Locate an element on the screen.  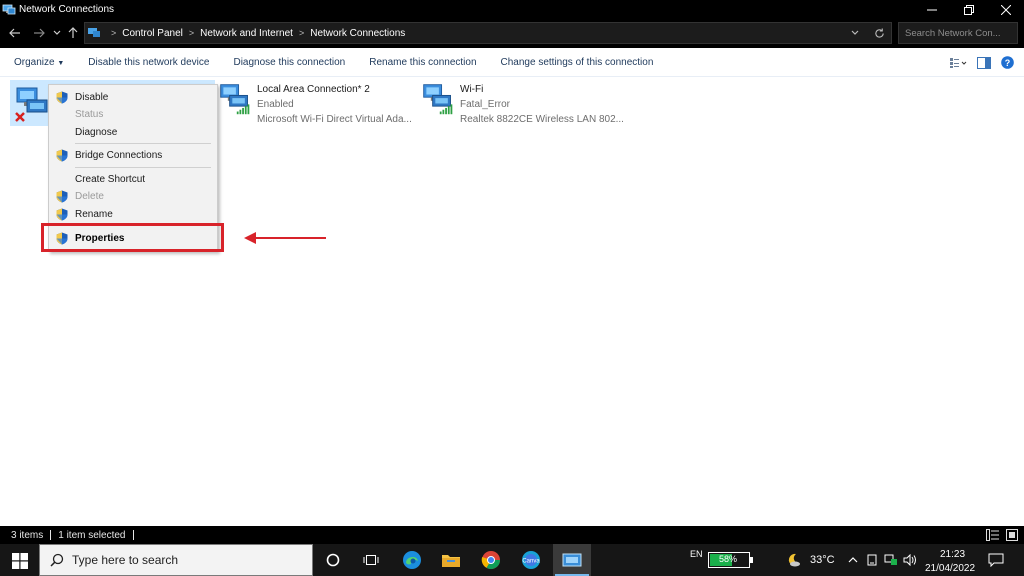
network-connections-taskbar-button is located at coordinates (572, 560).